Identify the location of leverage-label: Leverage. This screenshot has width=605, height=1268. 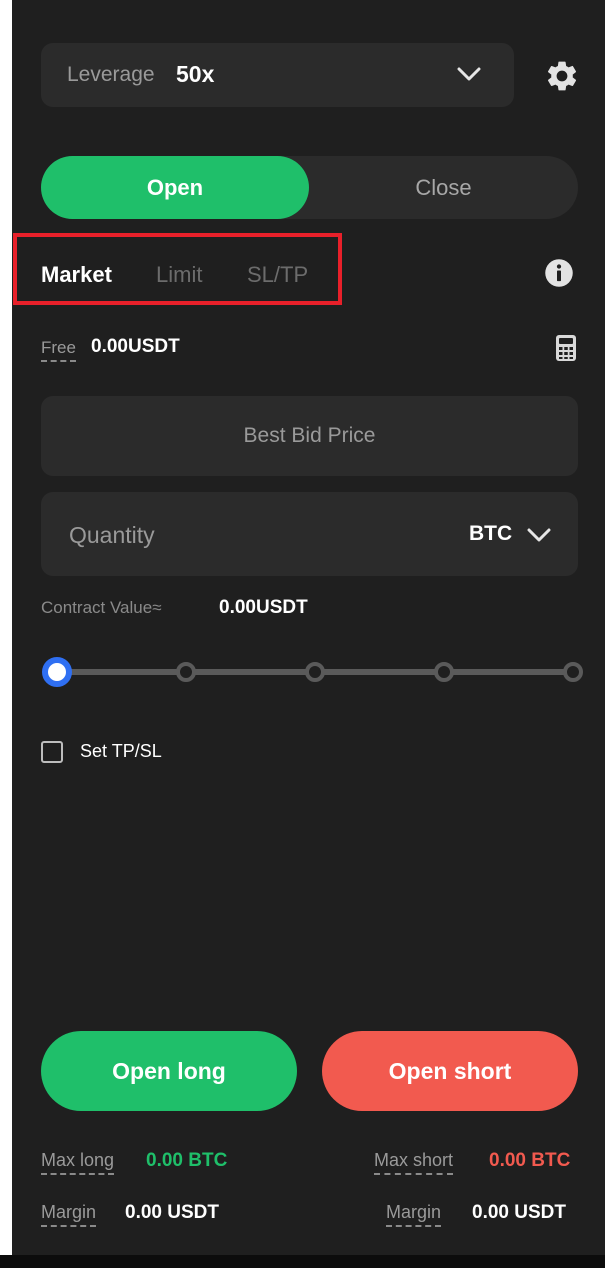
(111, 74).